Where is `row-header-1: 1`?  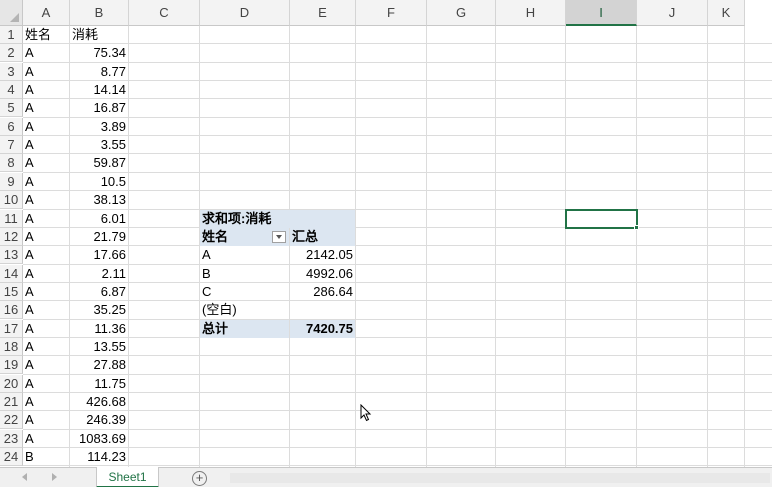 row-header-1: 1 is located at coordinates (11, 35).